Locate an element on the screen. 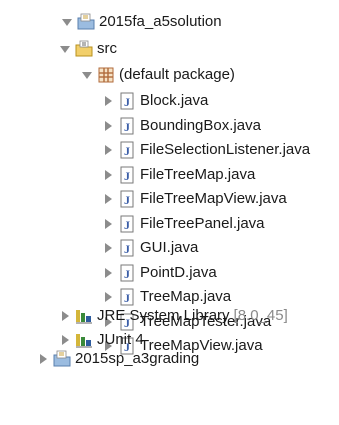  tree-node-label: 2015sp_a3grading is located at coordinates (137, 358).